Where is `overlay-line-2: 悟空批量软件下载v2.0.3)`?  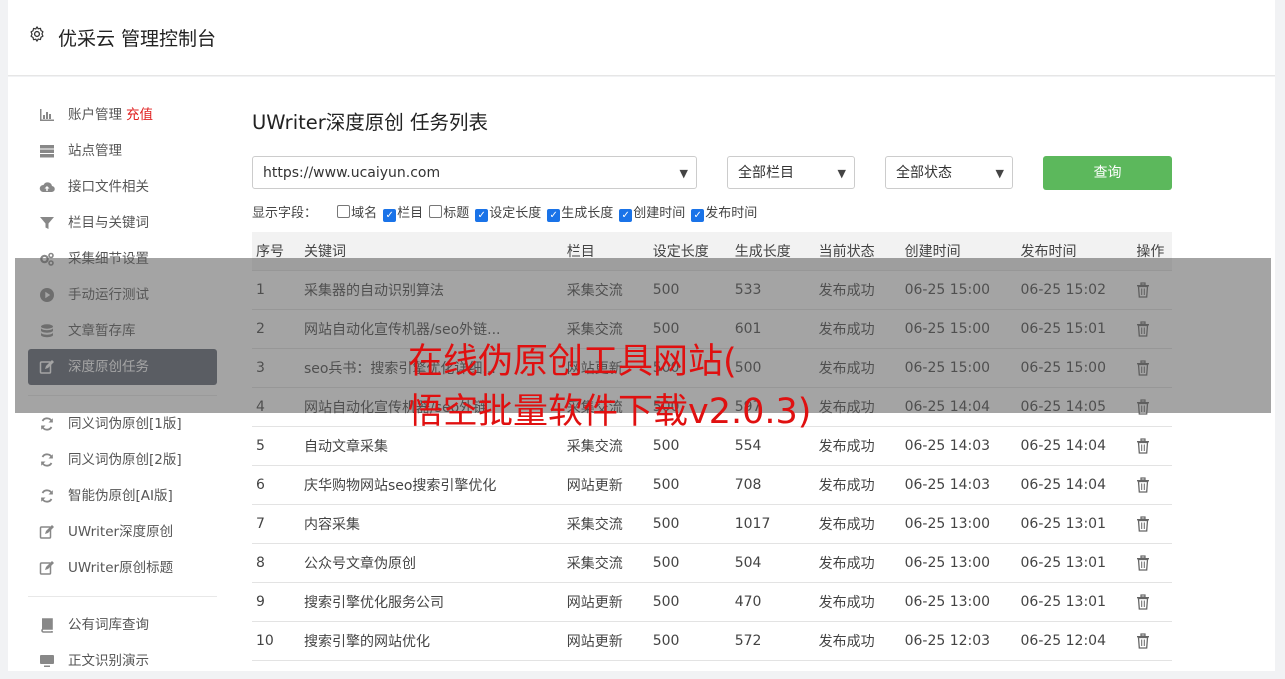 overlay-line-2: 悟空批量软件下载v2.0.3) is located at coordinates (610, 412).